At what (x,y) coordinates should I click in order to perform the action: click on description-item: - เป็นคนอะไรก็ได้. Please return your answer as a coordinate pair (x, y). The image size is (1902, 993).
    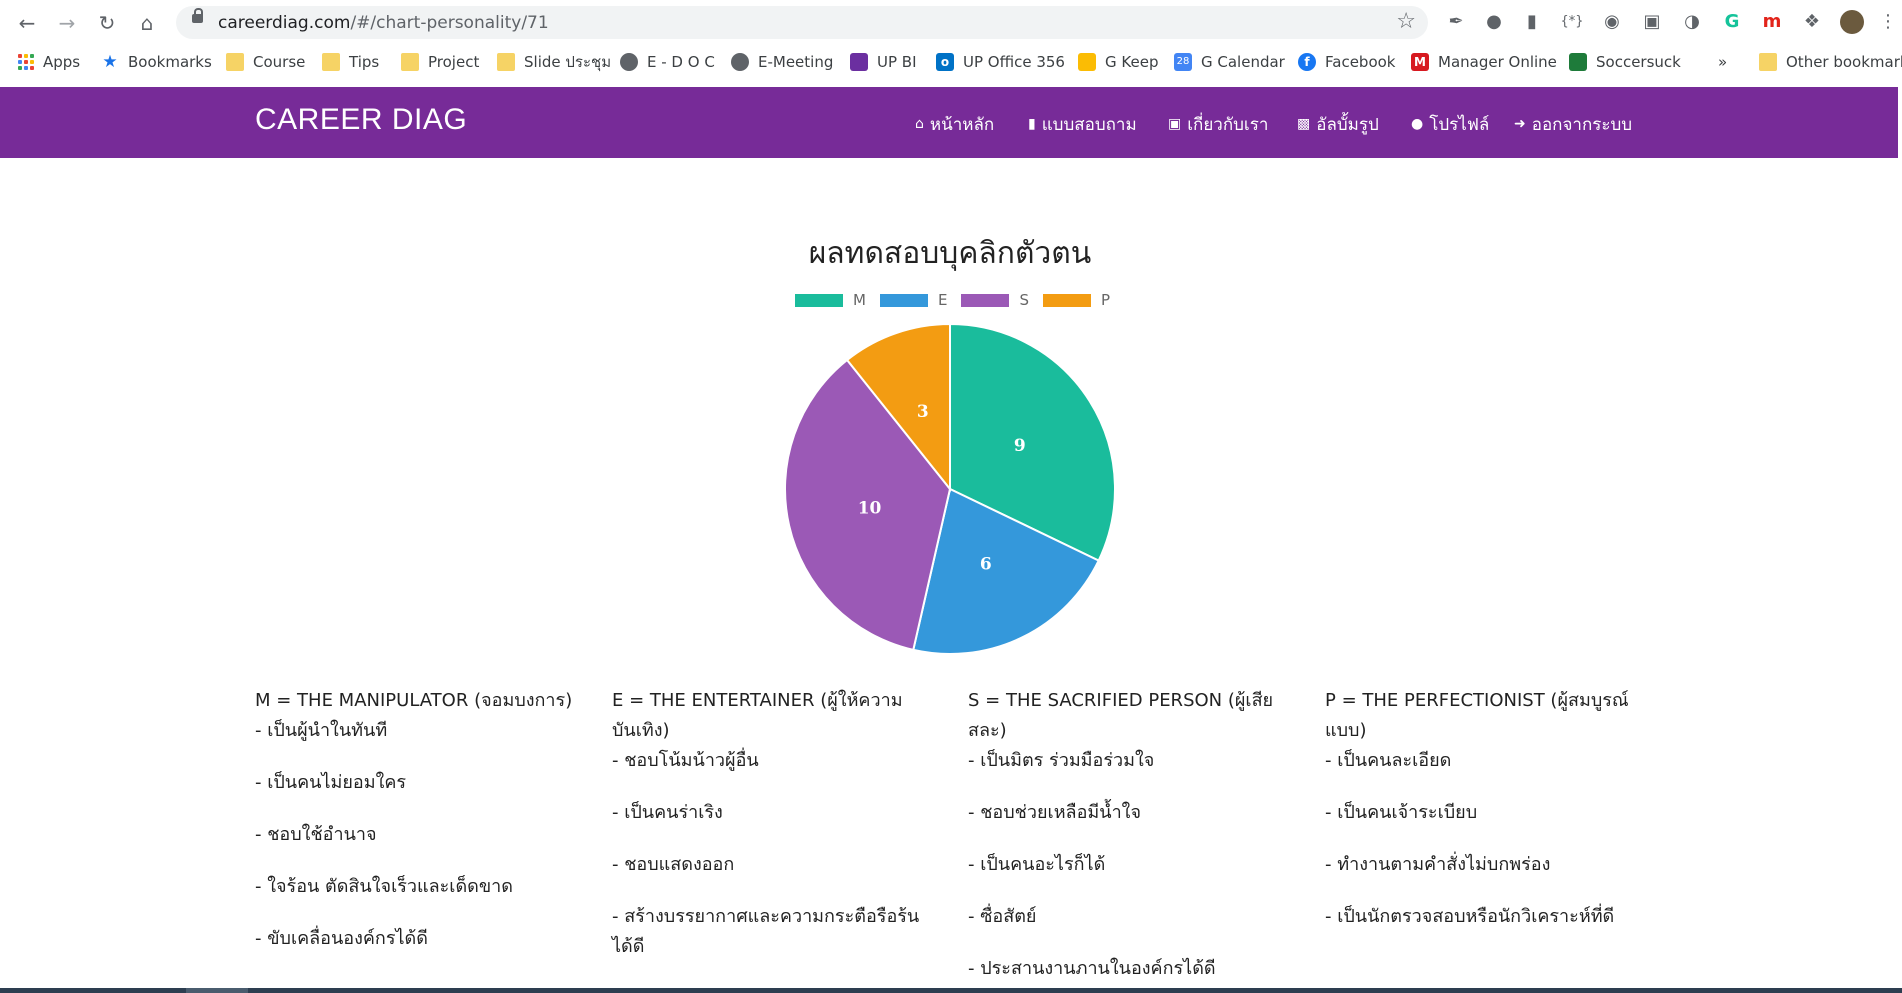
    Looking at the image, I should click on (1037, 864).